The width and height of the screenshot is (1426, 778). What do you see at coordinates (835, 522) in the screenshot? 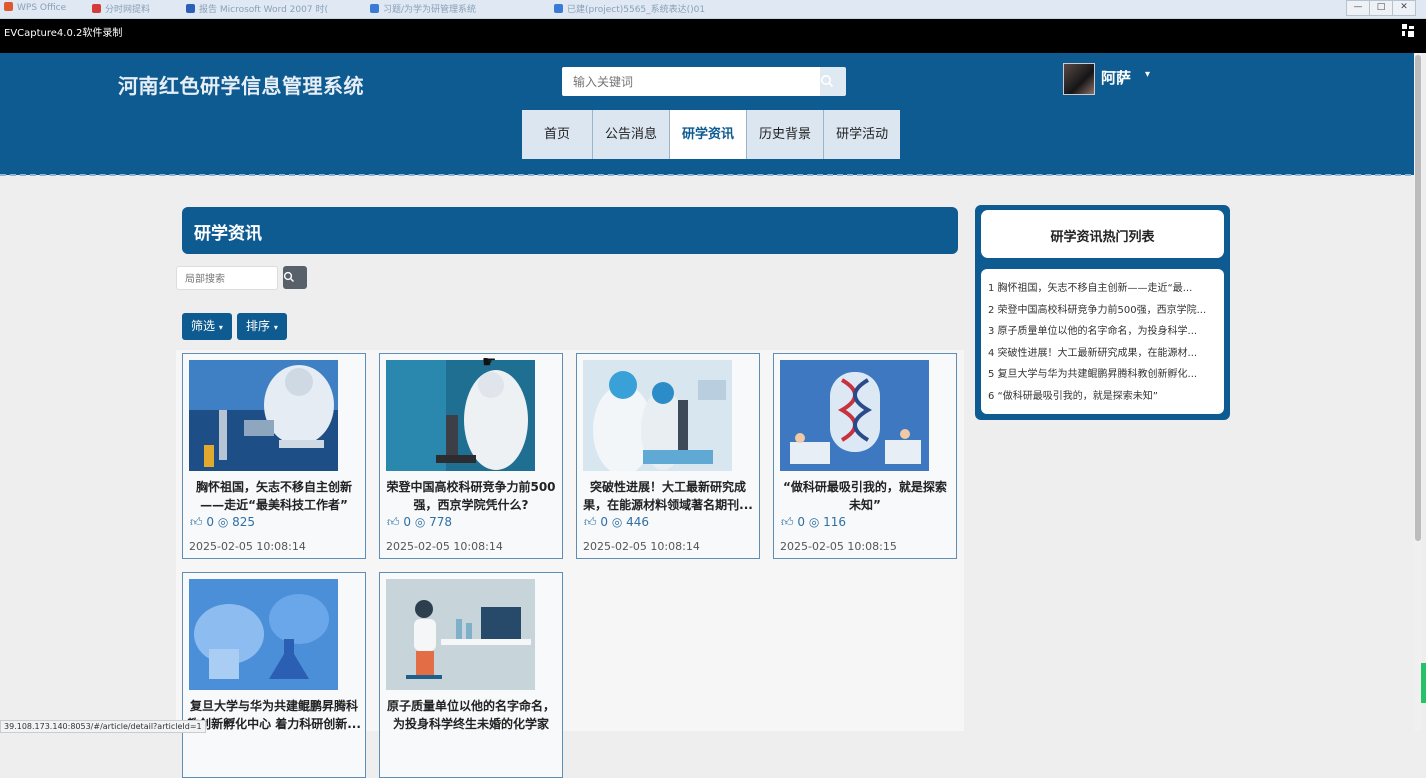
I see `view-count: 116` at bounding box center [835, 522].